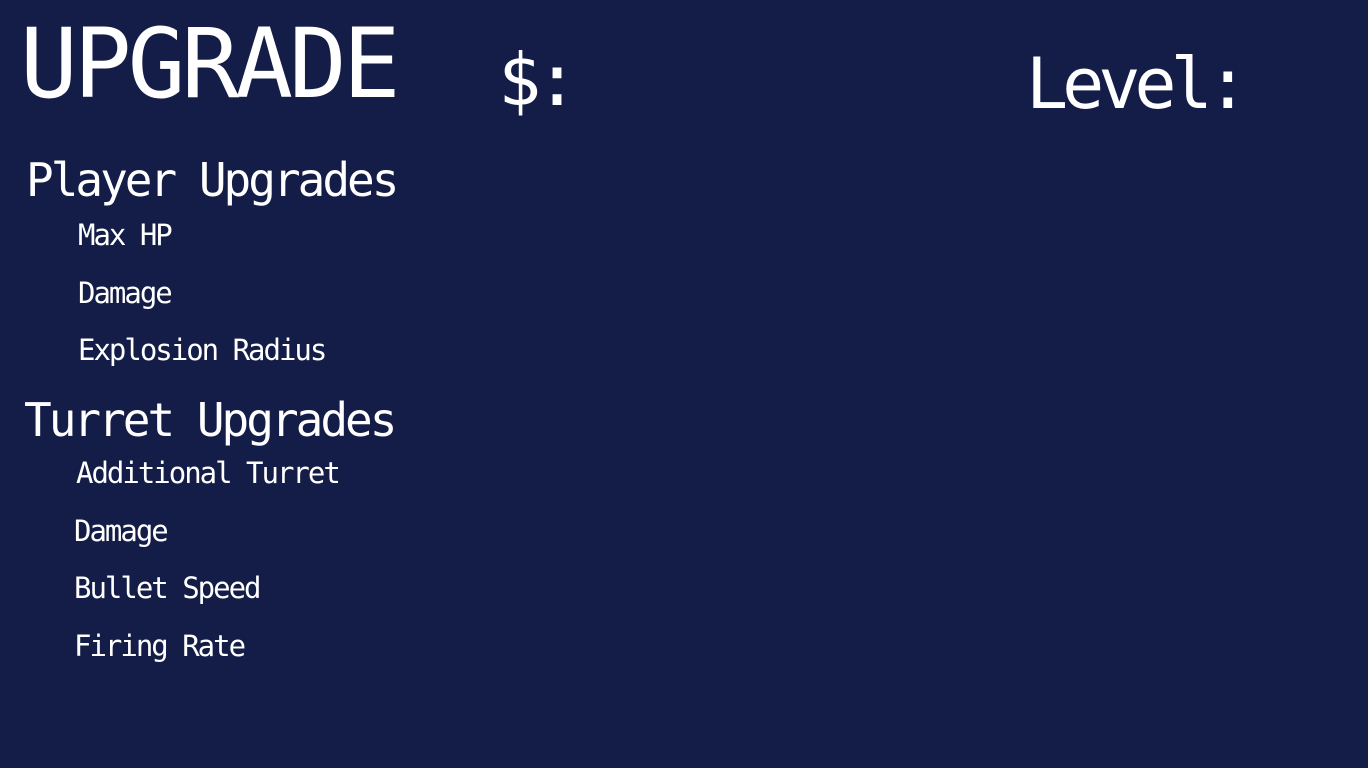 The width and height of the screenshot is (1368, 768). What do you see at coordinates (1137, 84) in the screenshot?
I see `level-label: Level:` at bounding box center [1137, 84].